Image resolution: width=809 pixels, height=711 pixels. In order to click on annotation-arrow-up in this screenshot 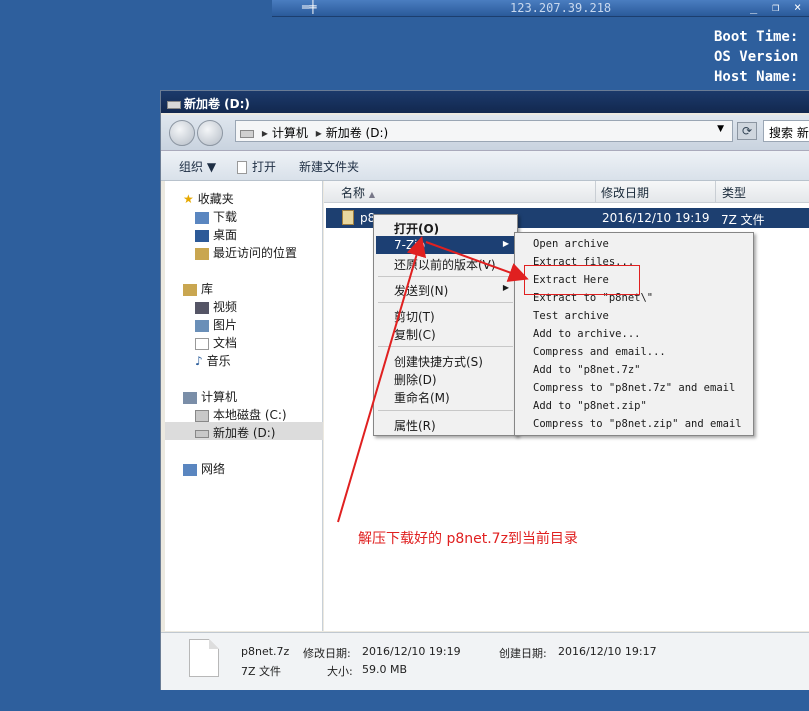, I will do `click(382, 379)`.